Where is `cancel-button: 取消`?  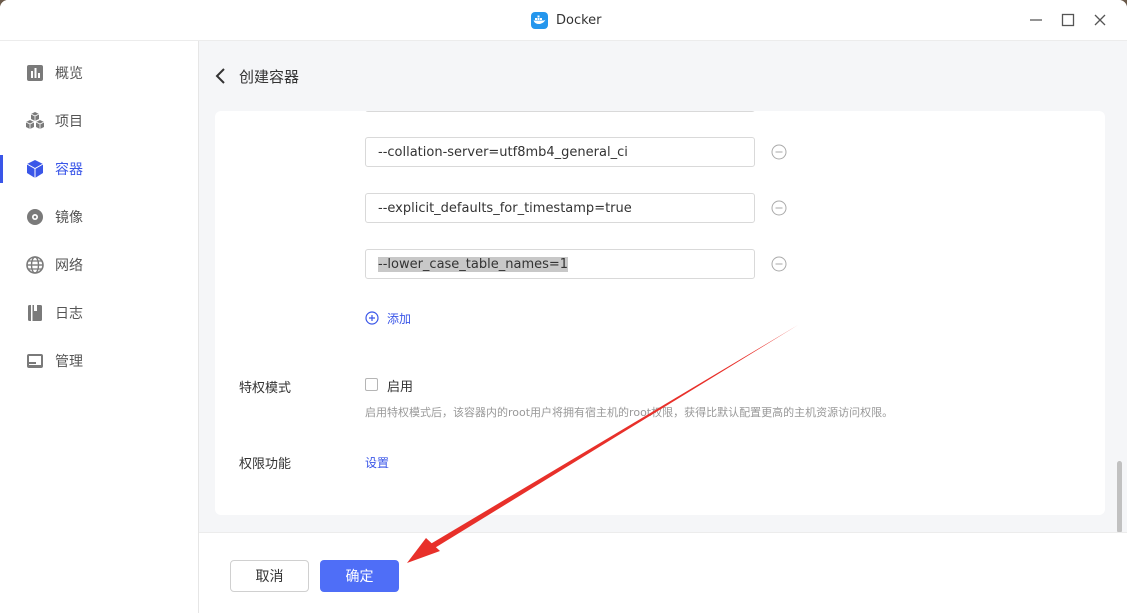 cancel-button: 取消 is located at coordinates (269, 576).